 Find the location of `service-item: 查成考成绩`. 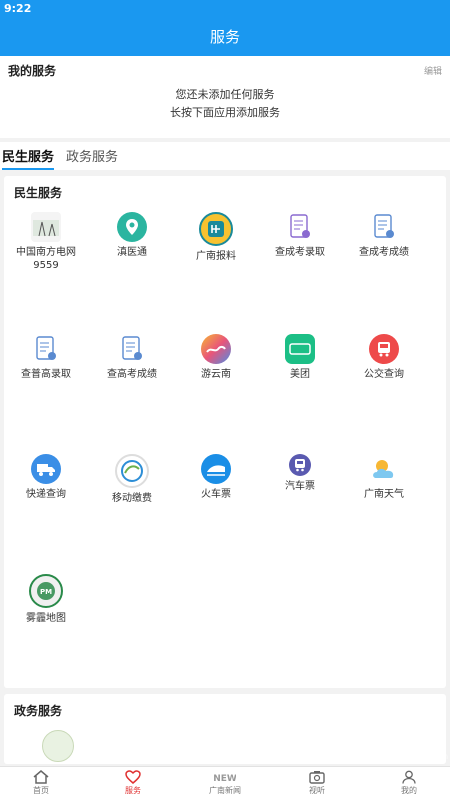

service-item: 查成考成绩 is located at coordinates (384, 235).